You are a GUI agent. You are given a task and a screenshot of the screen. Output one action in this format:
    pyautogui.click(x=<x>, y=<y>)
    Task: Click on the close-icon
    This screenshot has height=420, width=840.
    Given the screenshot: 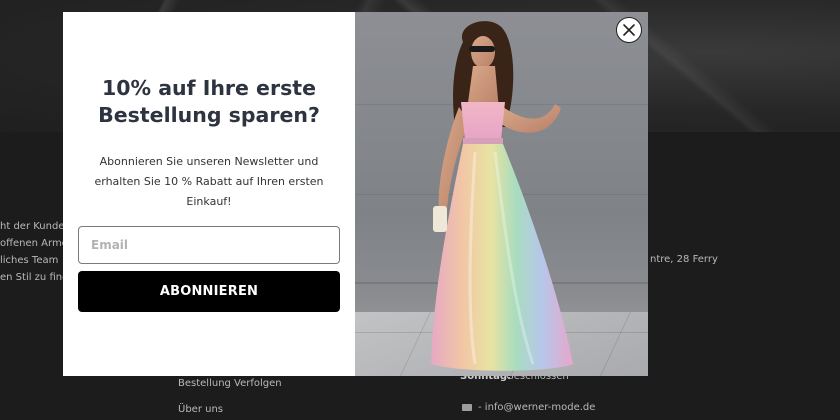 What is the action you would take?
    pyautogui.click(x=629, y=30)
    